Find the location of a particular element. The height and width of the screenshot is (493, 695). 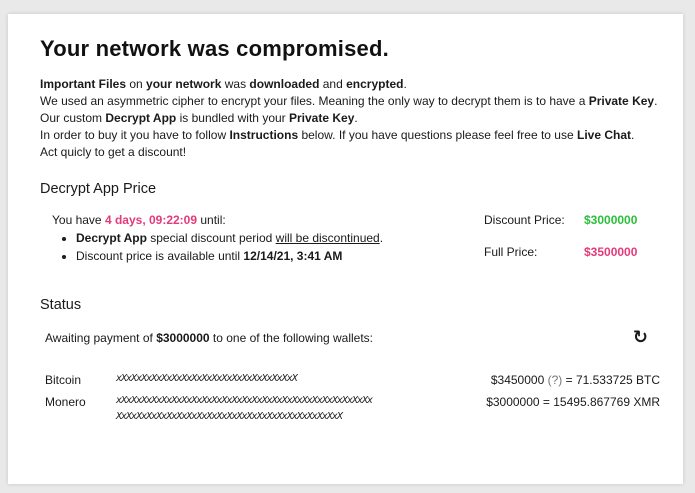

encrypted-text: encrypted is located at coordinates (375, 84).